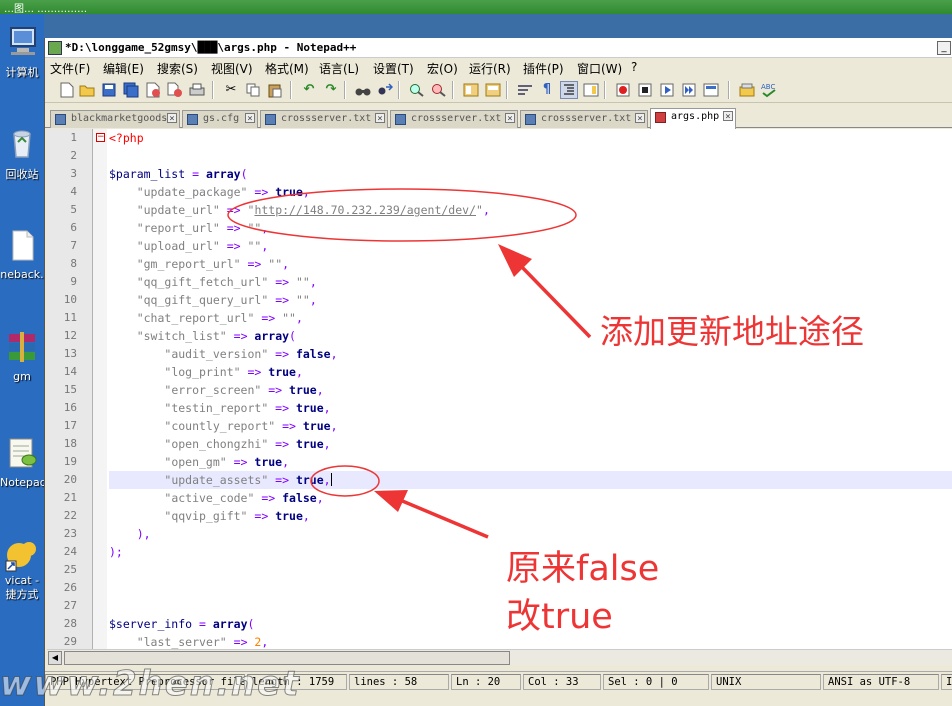 The width and height of the screenshot is (952, 706). Describe the element at coordinates (689, 90) in the screenshot. I see `run-macro-multiple-icon` at that location.